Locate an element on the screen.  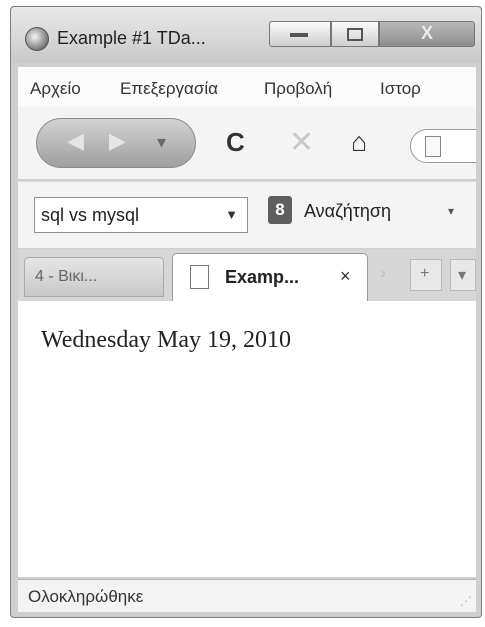
menu-file-label: Αρχείο is located at coordinates (55, 88).